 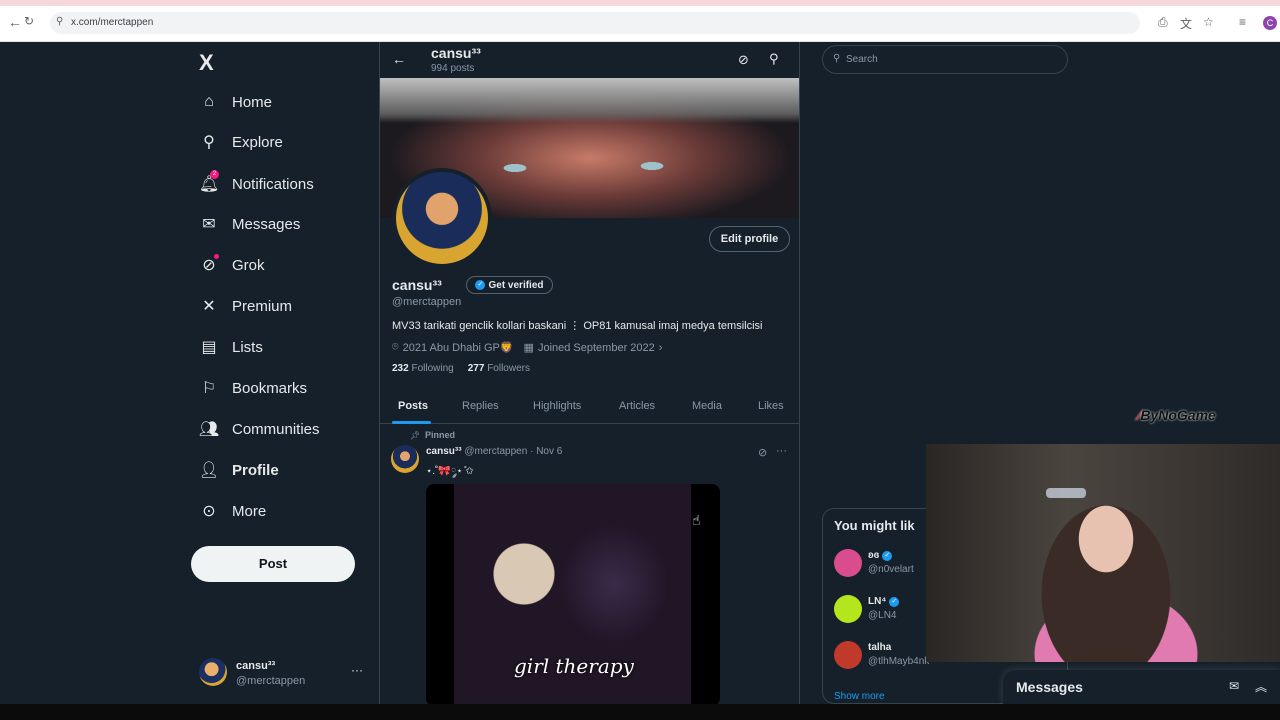 What do you see at coordinates (1186, 23) in the screenshot?
I see `translate-icon: 文` at bounding box center [1186, 23].